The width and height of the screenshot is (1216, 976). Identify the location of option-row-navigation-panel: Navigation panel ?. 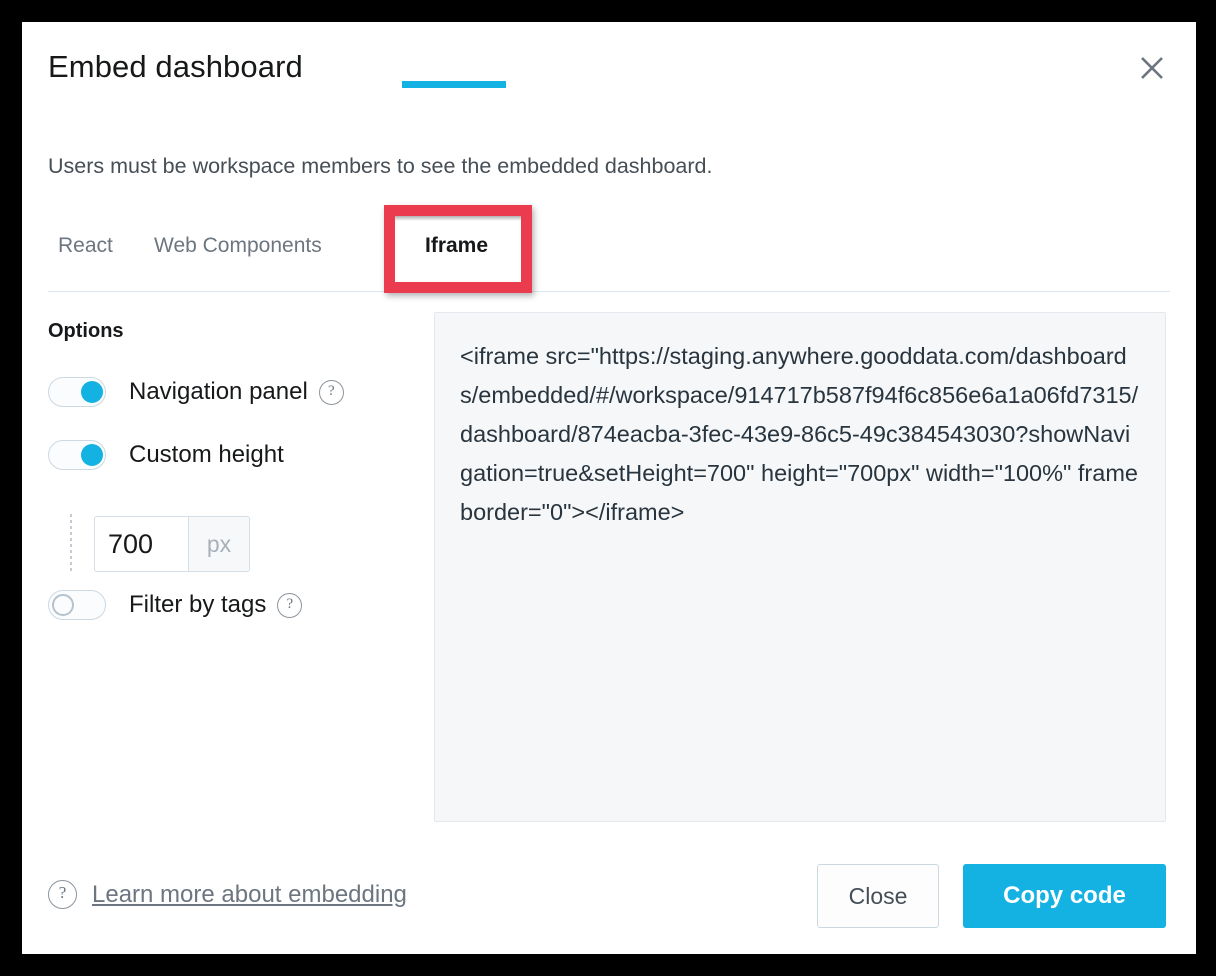
(196, 392).